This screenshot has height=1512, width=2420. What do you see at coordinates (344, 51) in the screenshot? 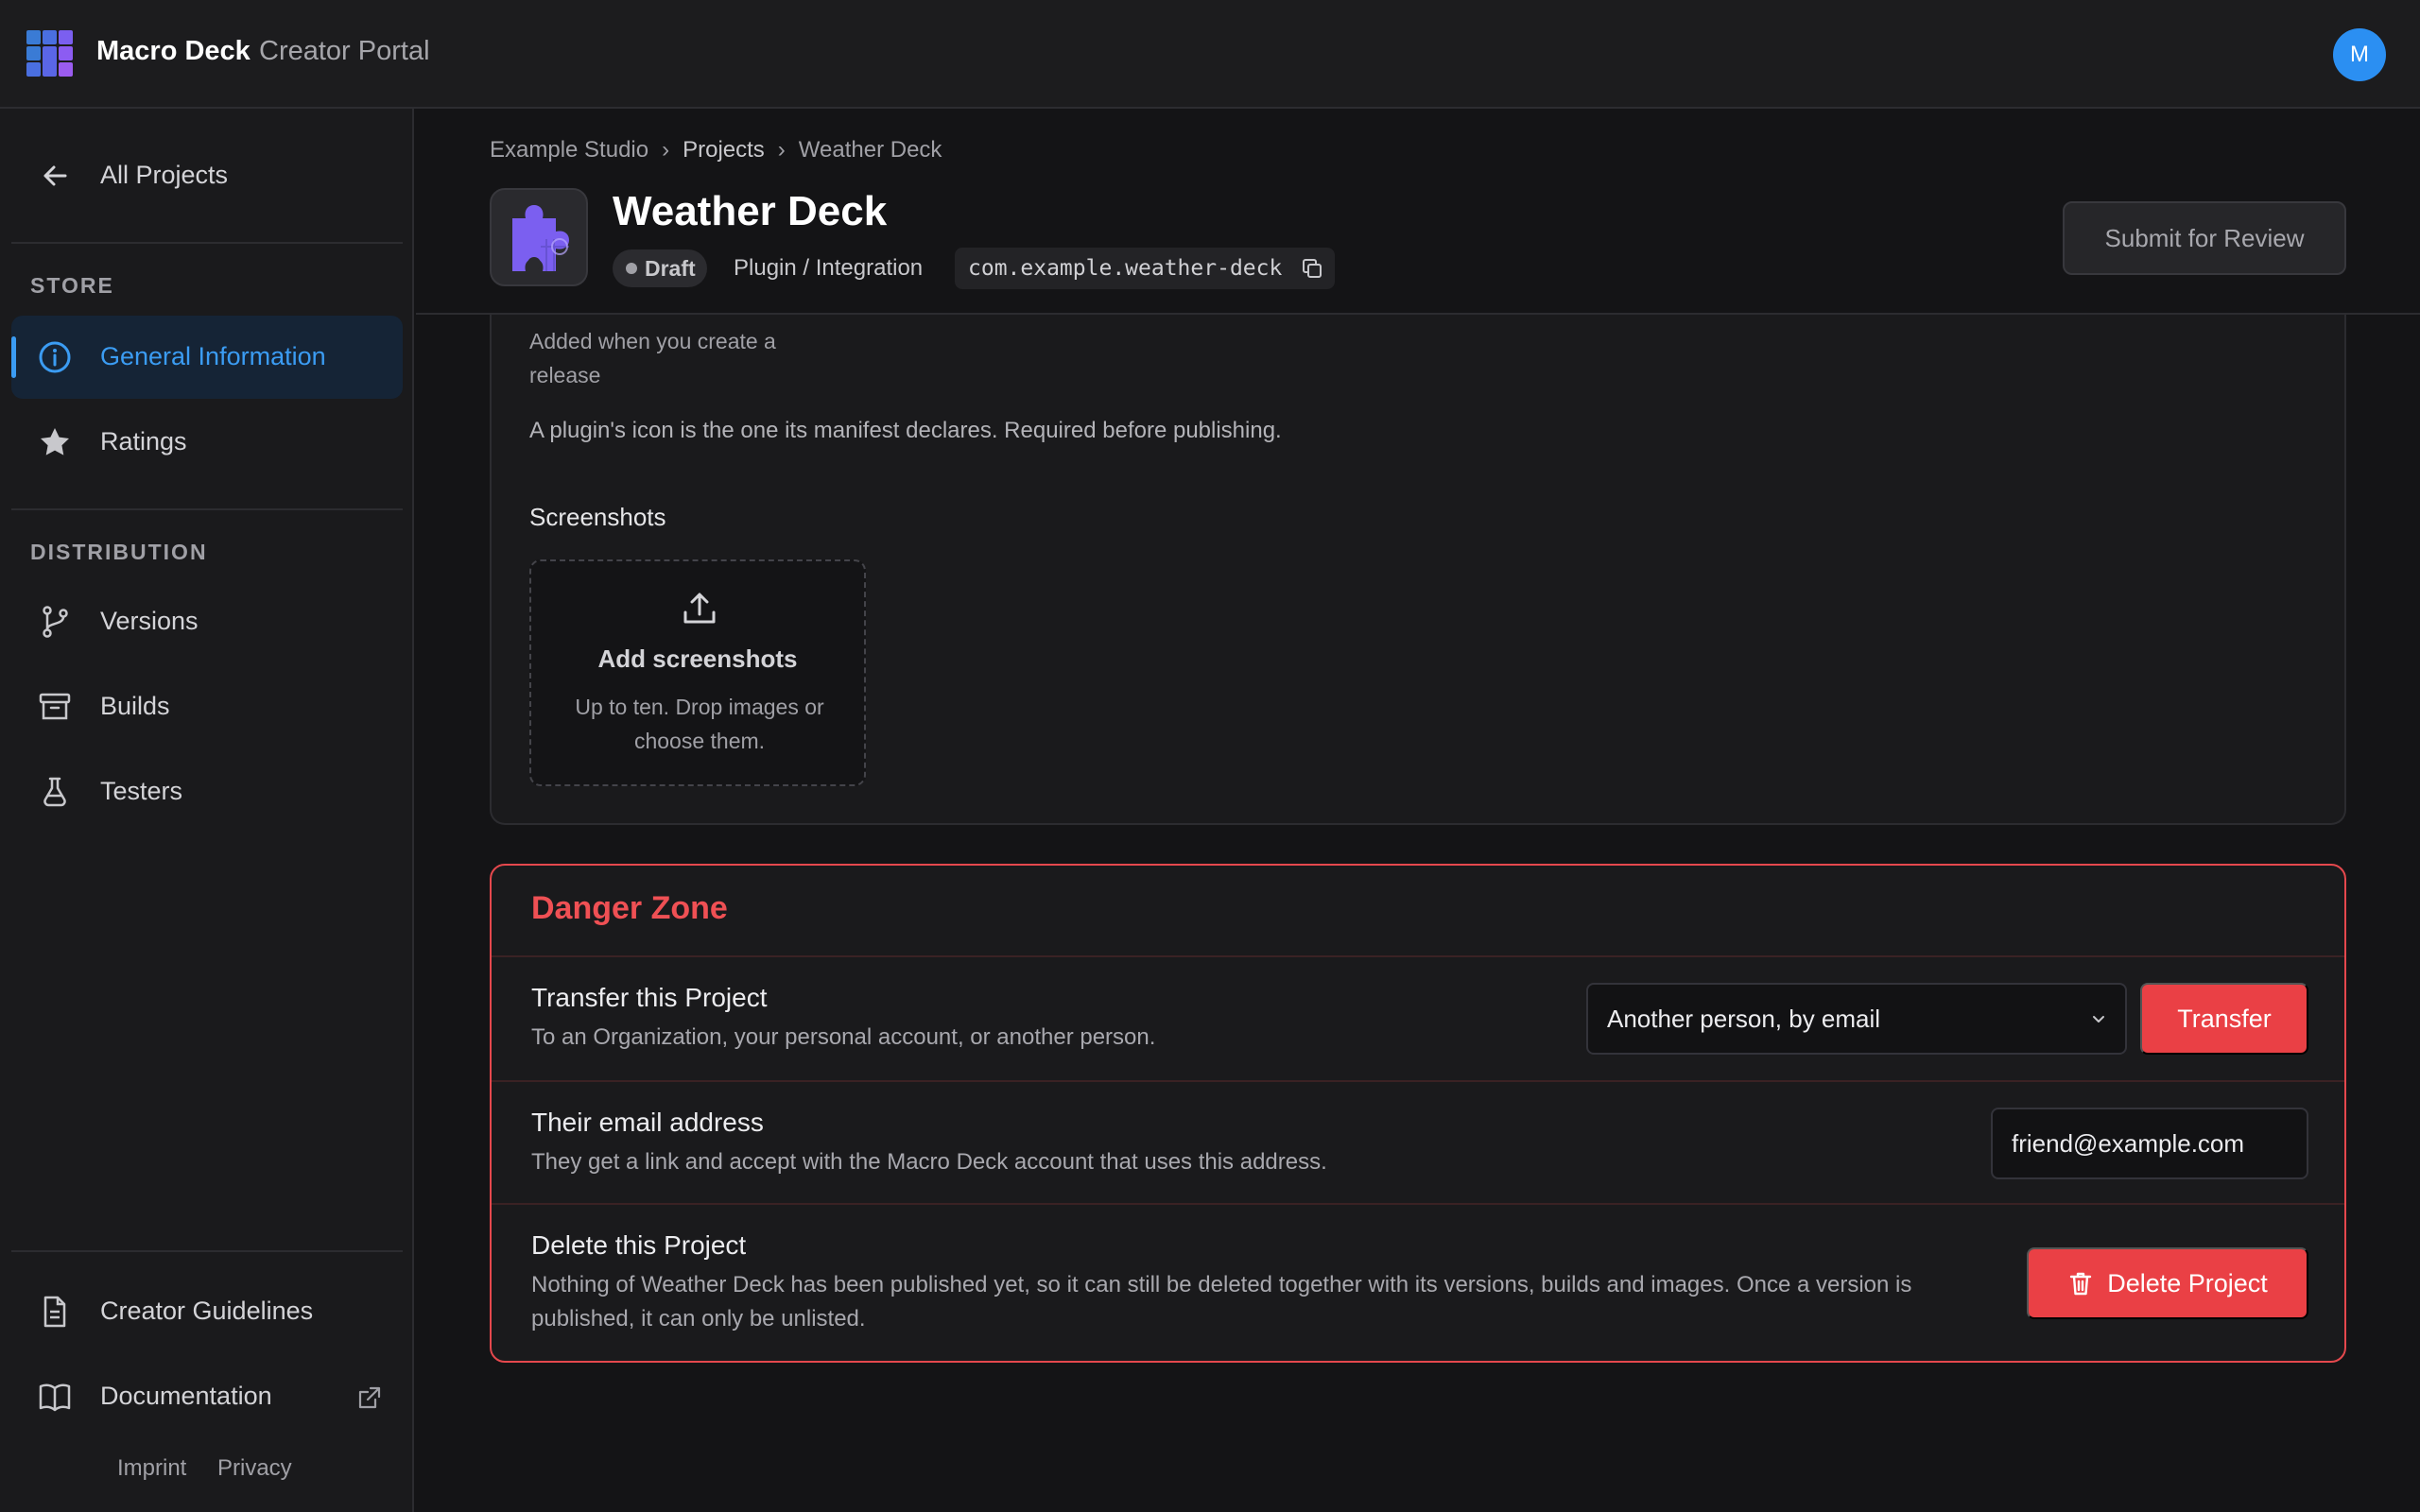
I see `brand-subtitle: Creator Portal` at bounding box center [344, 51].